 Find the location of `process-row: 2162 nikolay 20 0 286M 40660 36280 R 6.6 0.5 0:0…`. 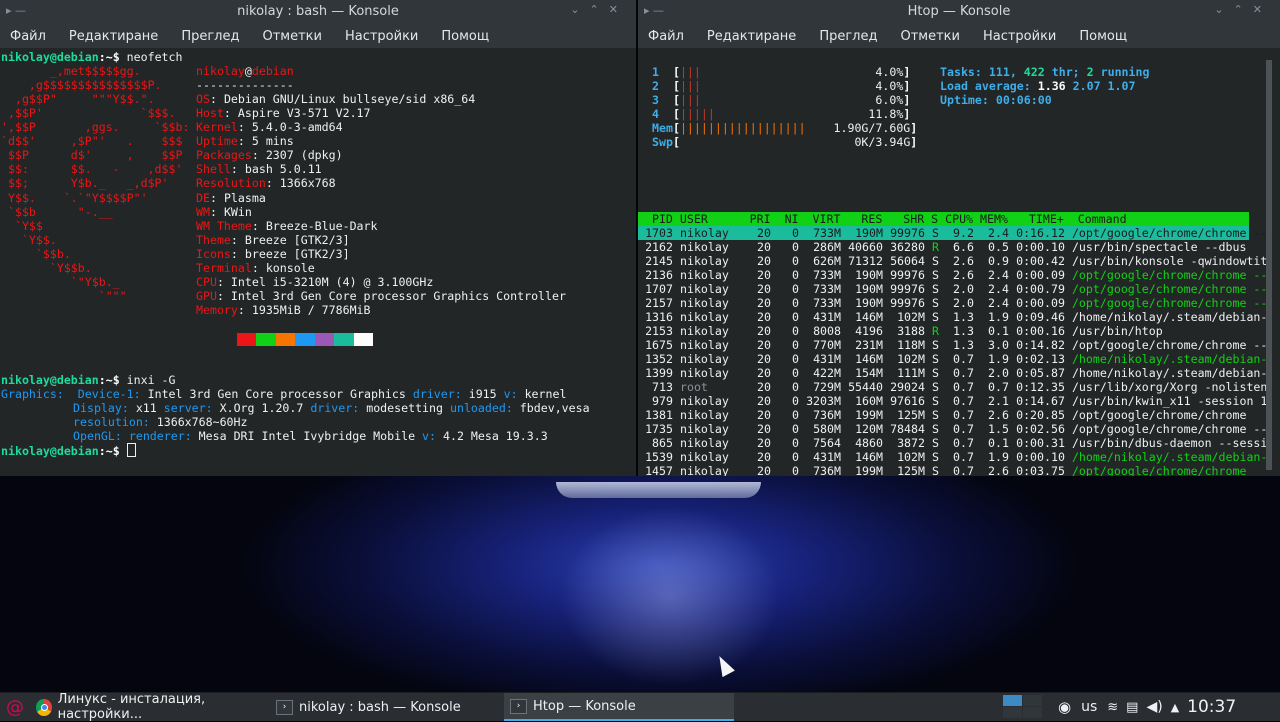

process-row: 2162 nikolay 20 0 286M 40660 36280 R 6.6 0.5 0:0… is located at coordinates (953, 247).